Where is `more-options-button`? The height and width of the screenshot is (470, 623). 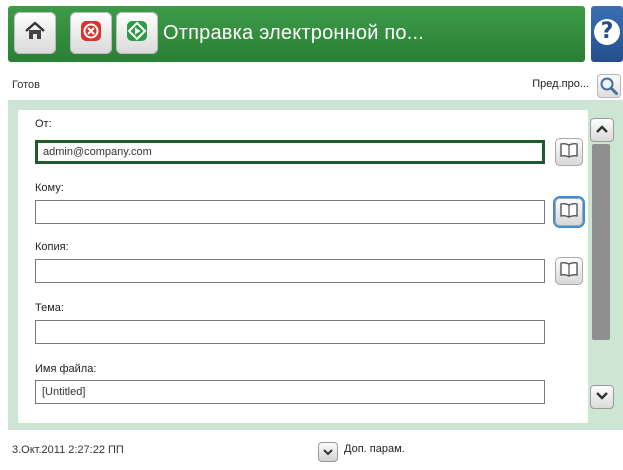
more-options-button is located at coordinates (328, 452).